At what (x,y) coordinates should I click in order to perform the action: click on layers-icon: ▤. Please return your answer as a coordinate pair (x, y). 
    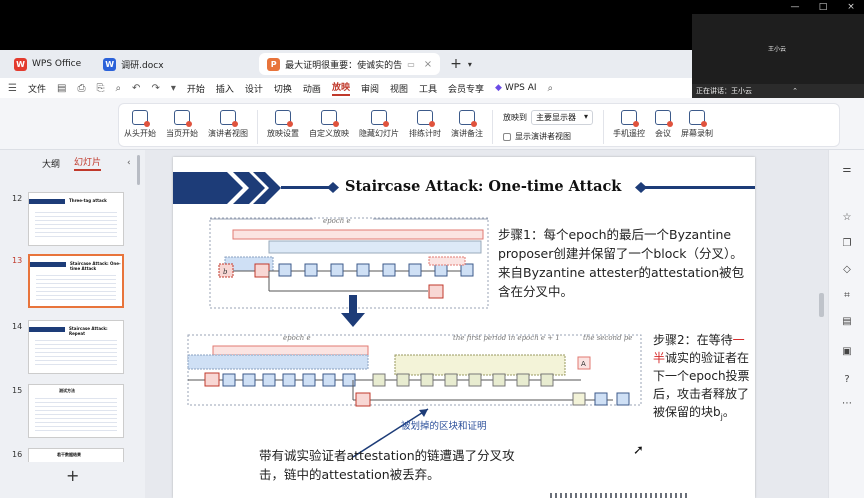
    Looking at the image, I should click on (847, 322).